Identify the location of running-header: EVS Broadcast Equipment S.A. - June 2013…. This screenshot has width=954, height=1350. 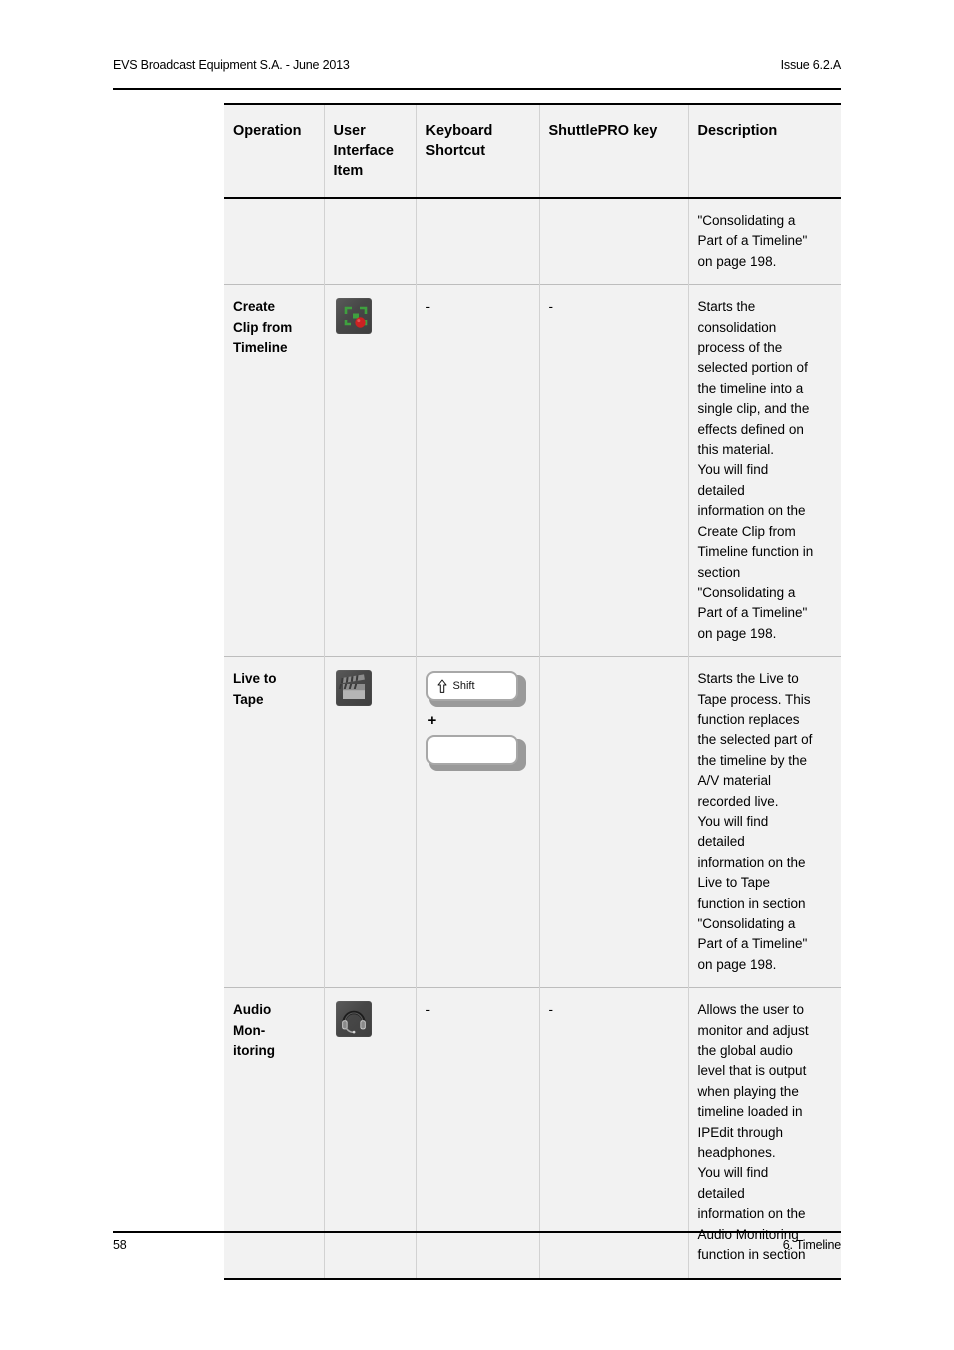
(477, 65).